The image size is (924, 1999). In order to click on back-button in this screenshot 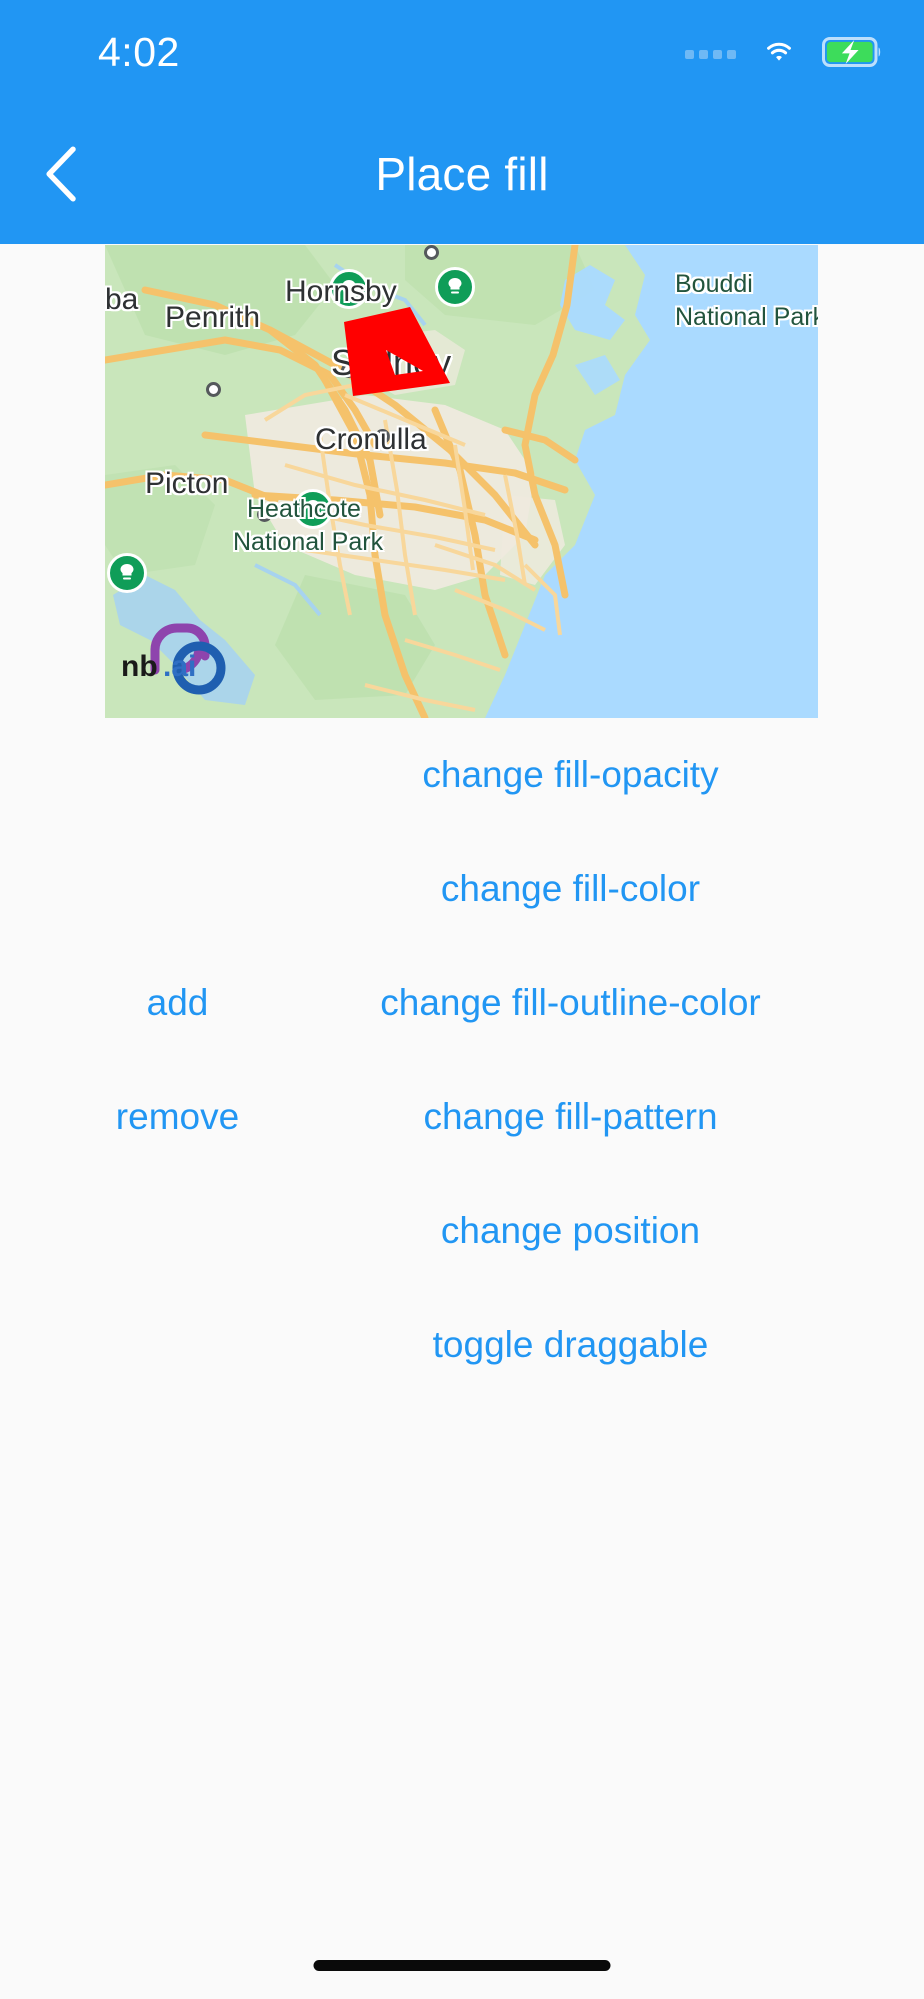, I will do `click(62, 174)`.